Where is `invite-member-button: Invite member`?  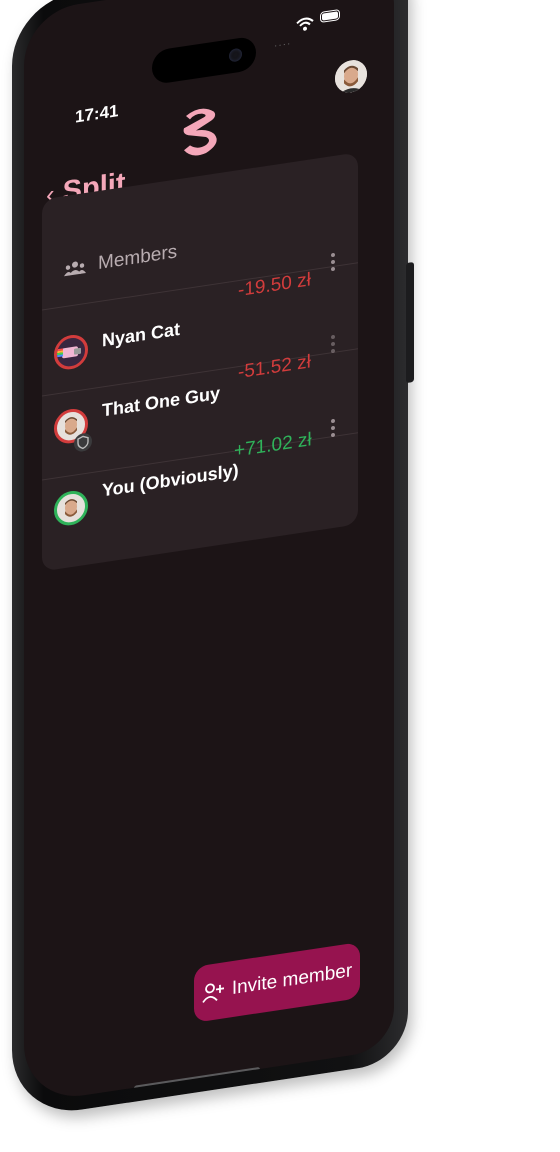
invite-member-button: Invite member is located at coordinates (277, 982).